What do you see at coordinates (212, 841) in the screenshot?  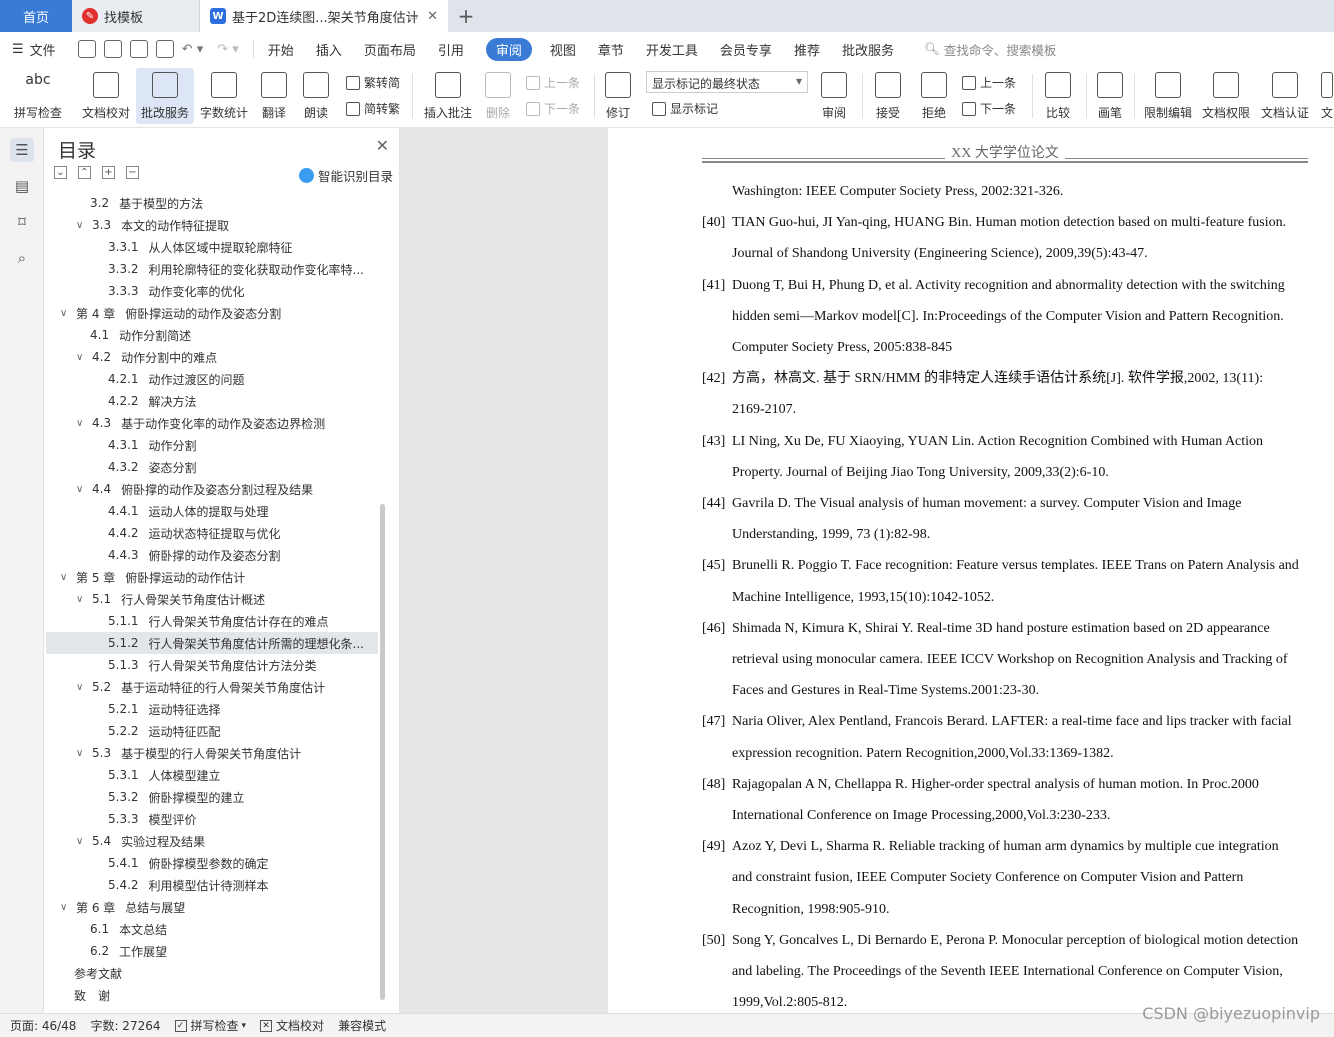 I see `toc-item: ∨ 5.4 实验过程及结果` at bounding box center [212, 841].